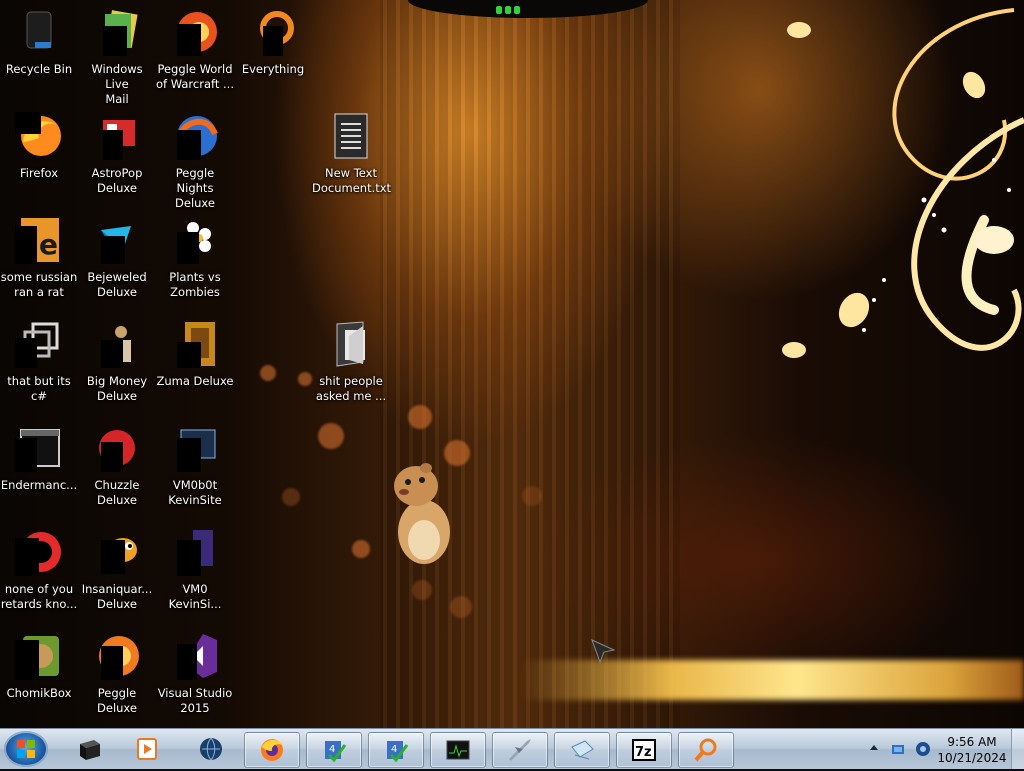  Describe the element at coordinates (195, 368) in the screenshot. I see `desktop-icon-zuma-deluxe: Zuma Deluxe` at that location.